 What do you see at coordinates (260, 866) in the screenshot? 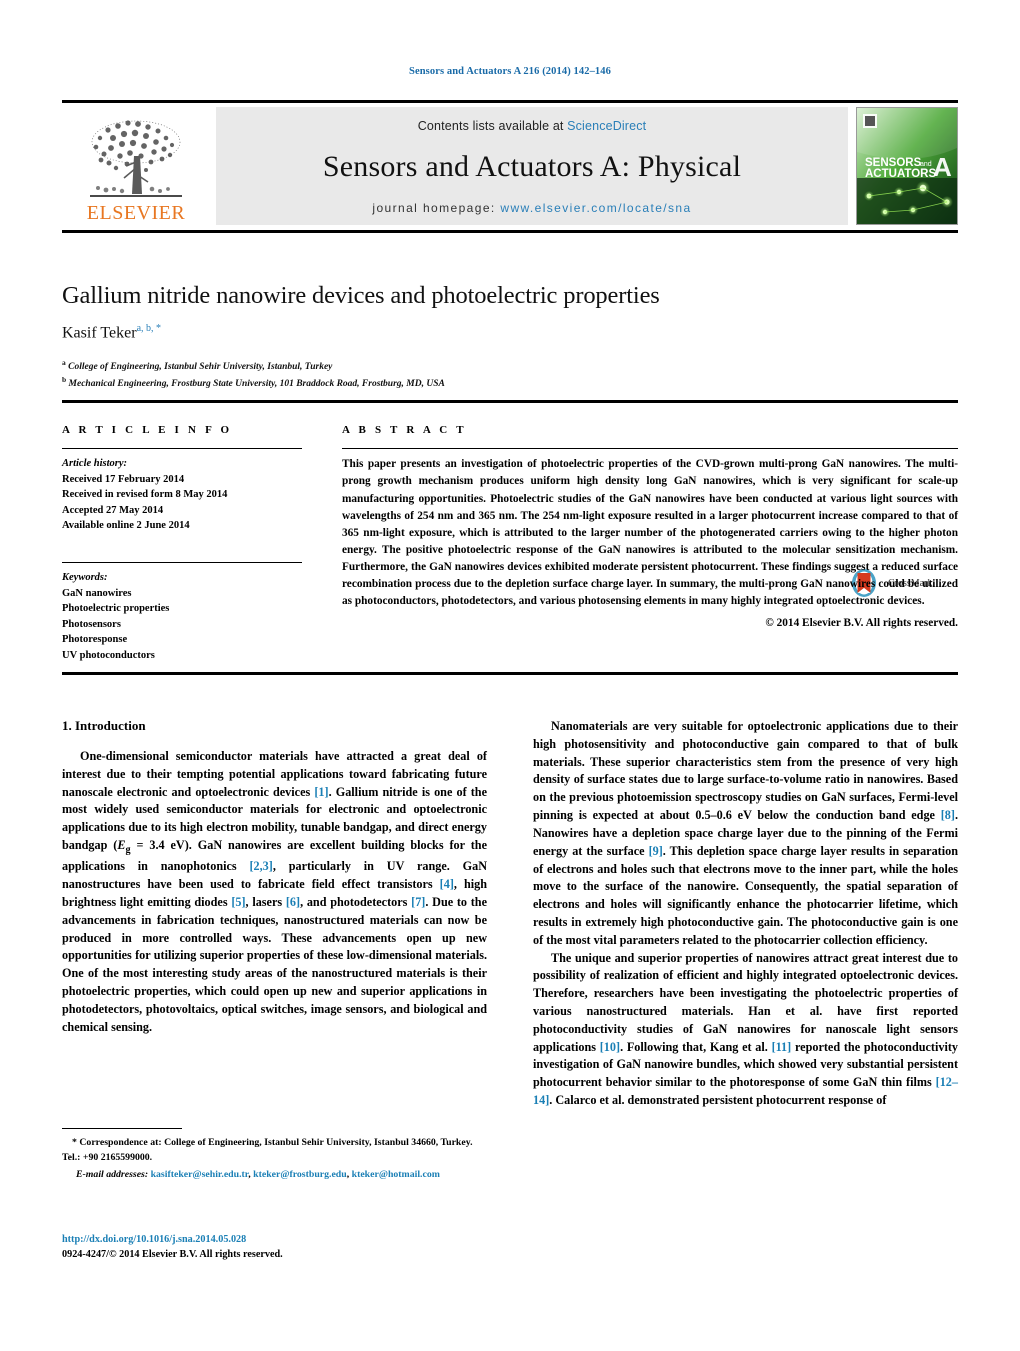
I see `citation-ref: [2,3]` at bounding box center [260, 866].